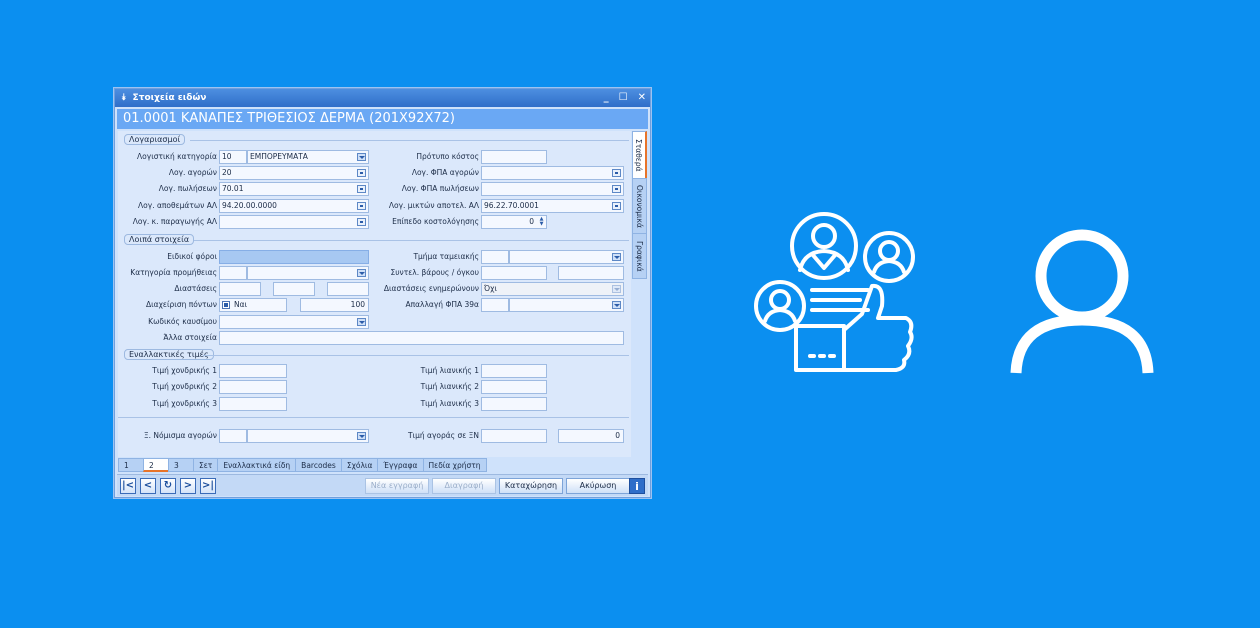 The width and height of the screenshot is (1260, 628). I want to click on tab-2: 2, so click(156, 465).